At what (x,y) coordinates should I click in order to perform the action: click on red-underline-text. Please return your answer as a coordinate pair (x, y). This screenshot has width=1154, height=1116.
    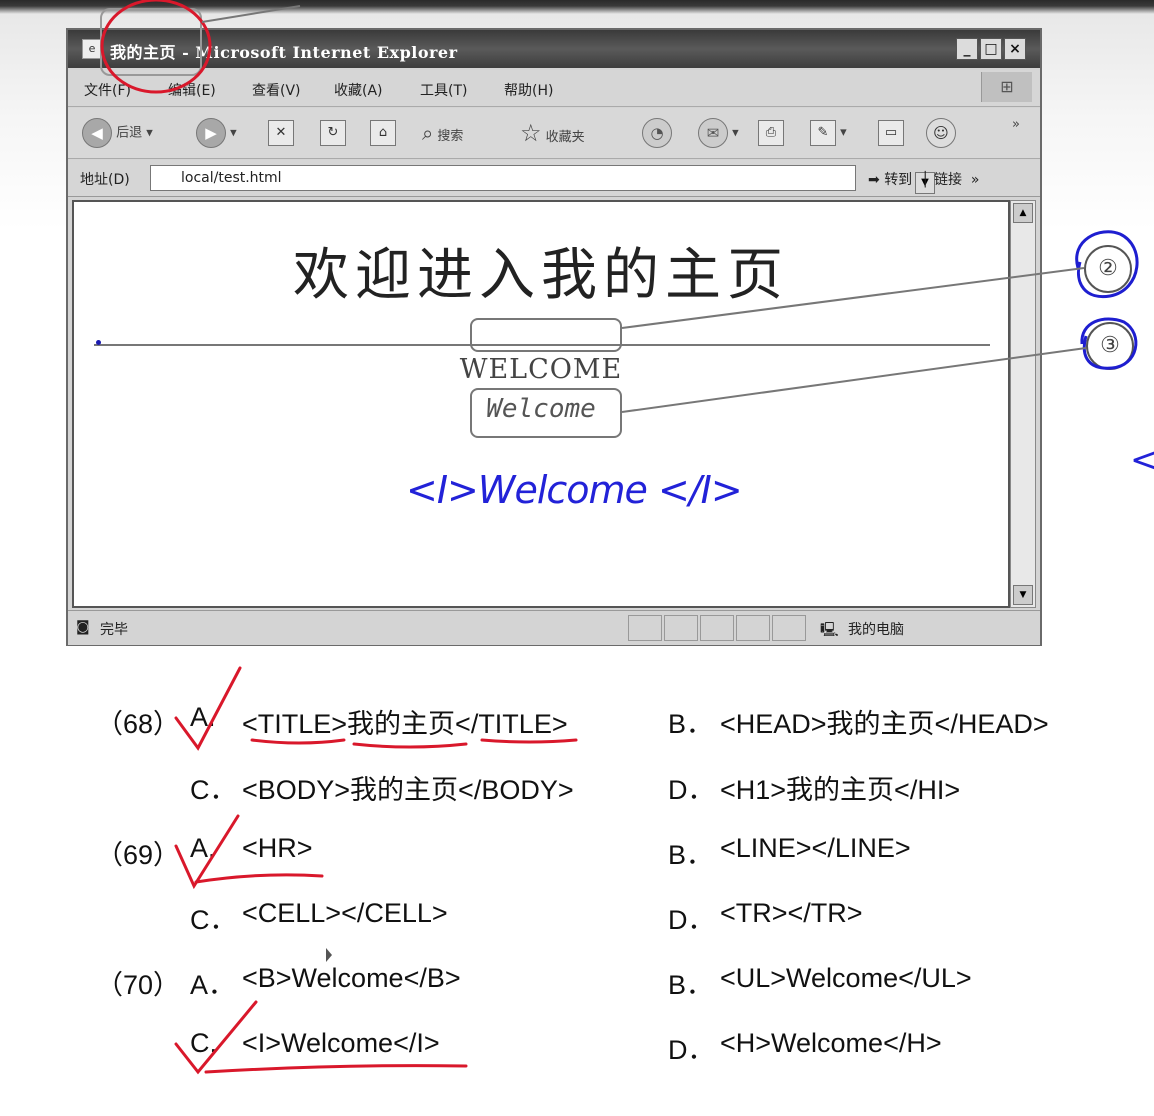
    Looking at the image, I should click on (410, 745).